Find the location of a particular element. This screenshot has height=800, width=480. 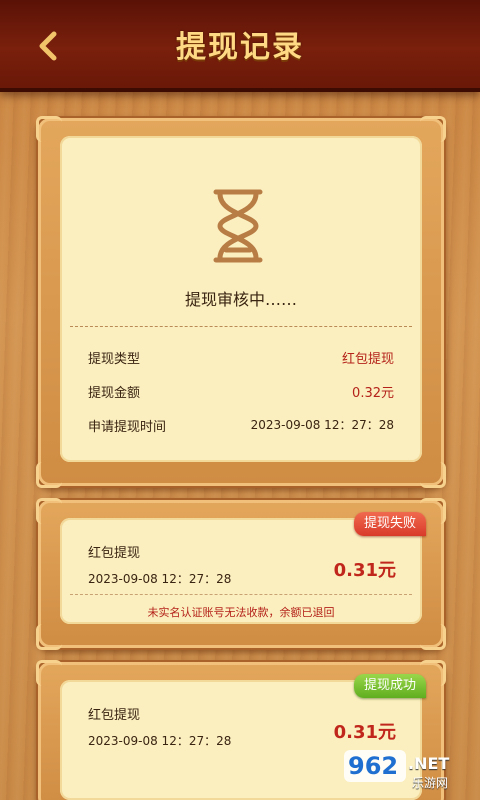

watermark-brand: 962 is located at coordinates (373, 766).